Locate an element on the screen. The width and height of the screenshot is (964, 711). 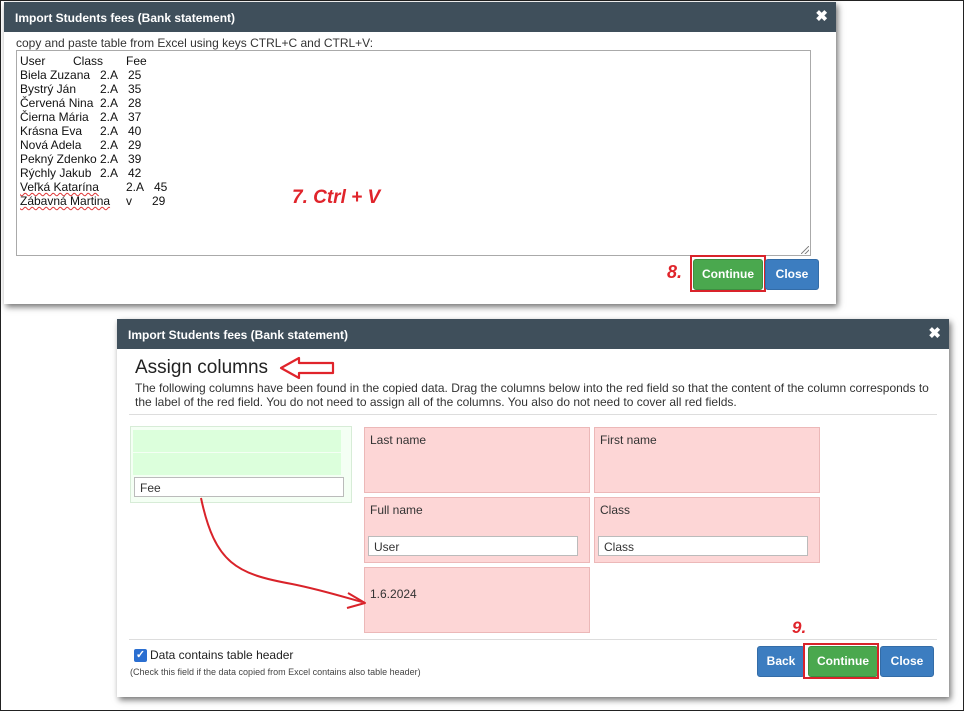
checkbox-label: Data contains table header is located at coordinates (222, 655).